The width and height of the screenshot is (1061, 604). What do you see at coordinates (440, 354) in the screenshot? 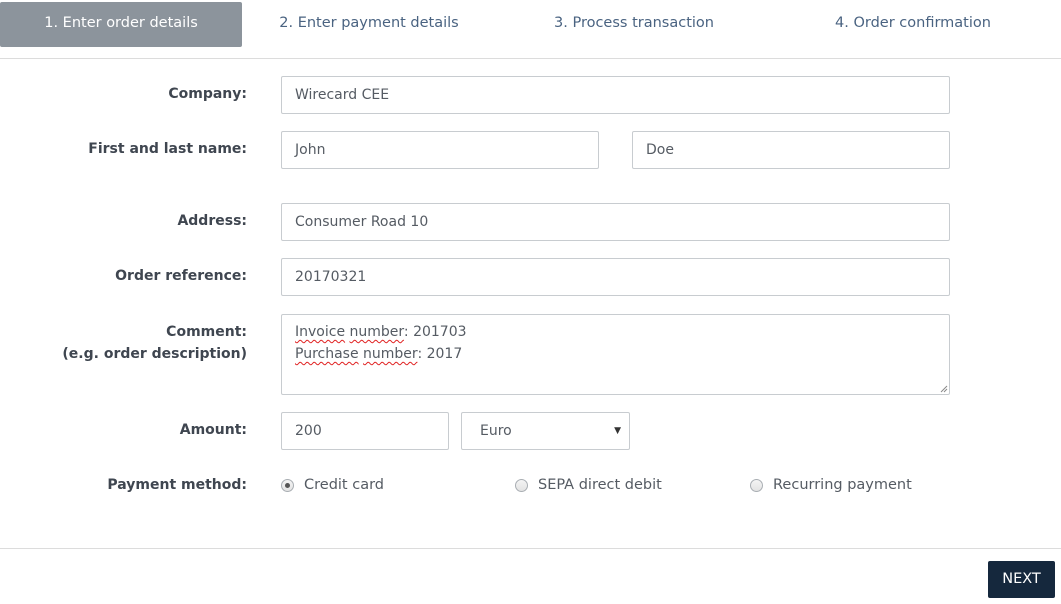
I see `comment-text: : 2017` at bounding box center [440, 354].